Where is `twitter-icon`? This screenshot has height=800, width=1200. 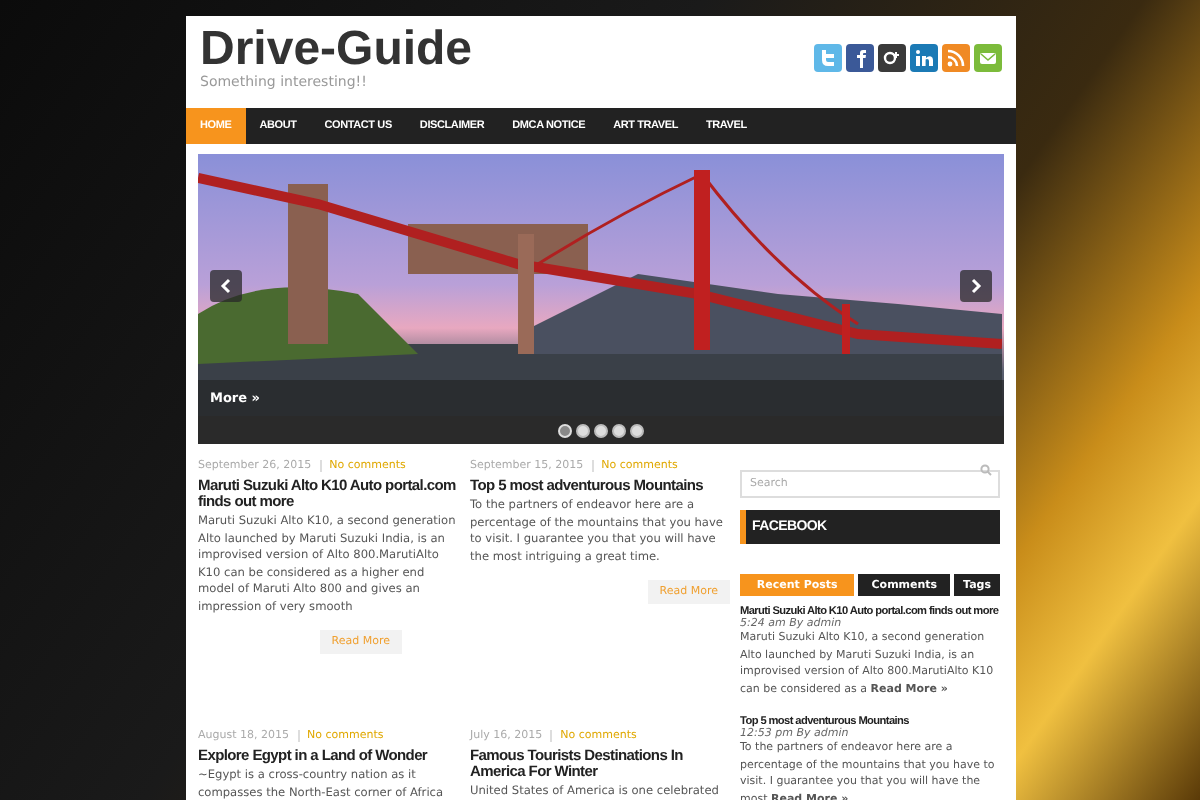 twitter-icon is located at coordinates (828, 58).